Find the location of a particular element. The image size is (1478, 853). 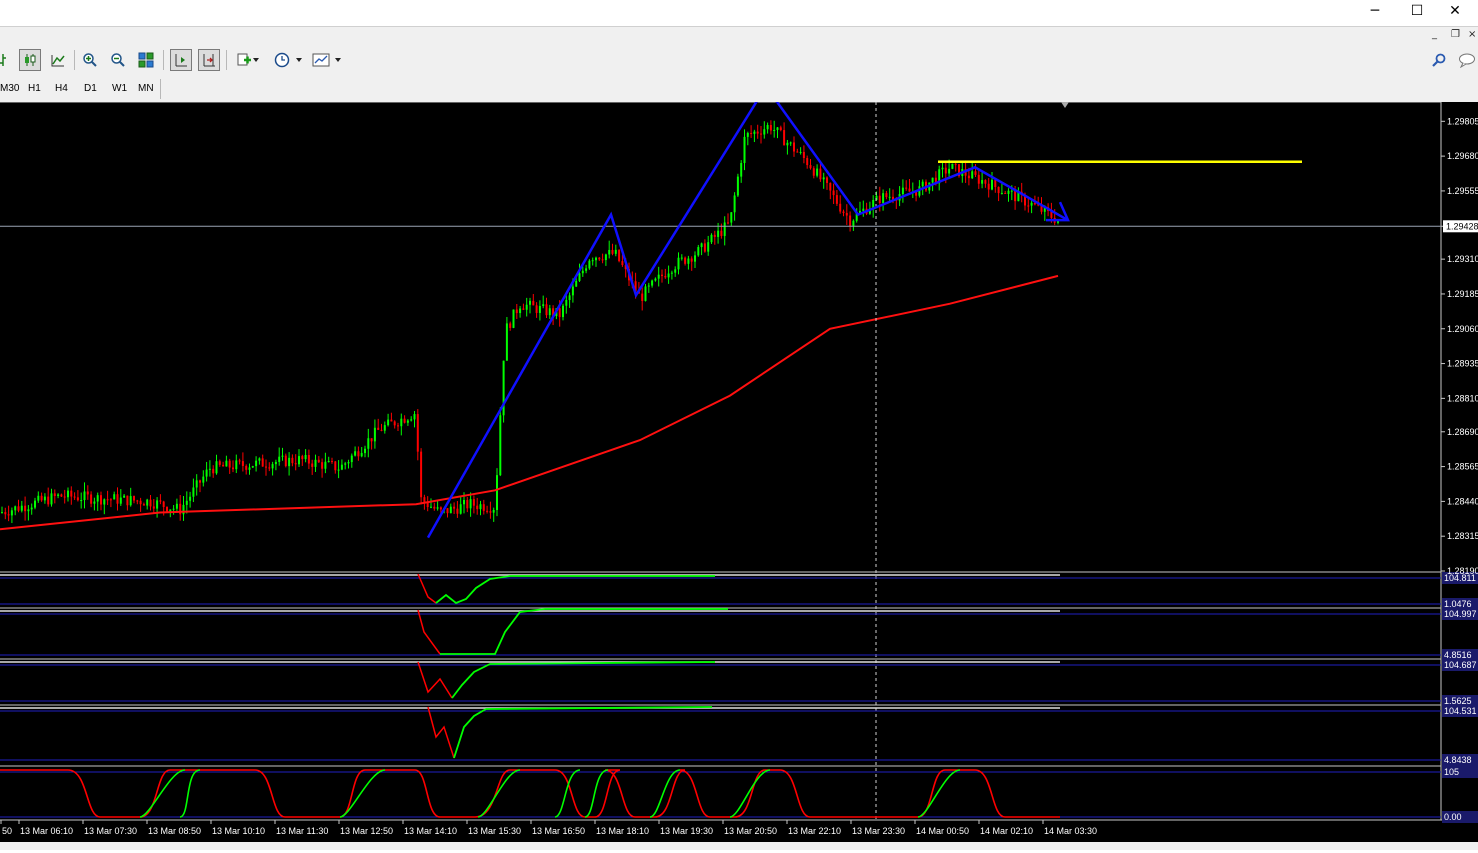

maximize-icon: ☐ is located at coordinates (1417, 11).